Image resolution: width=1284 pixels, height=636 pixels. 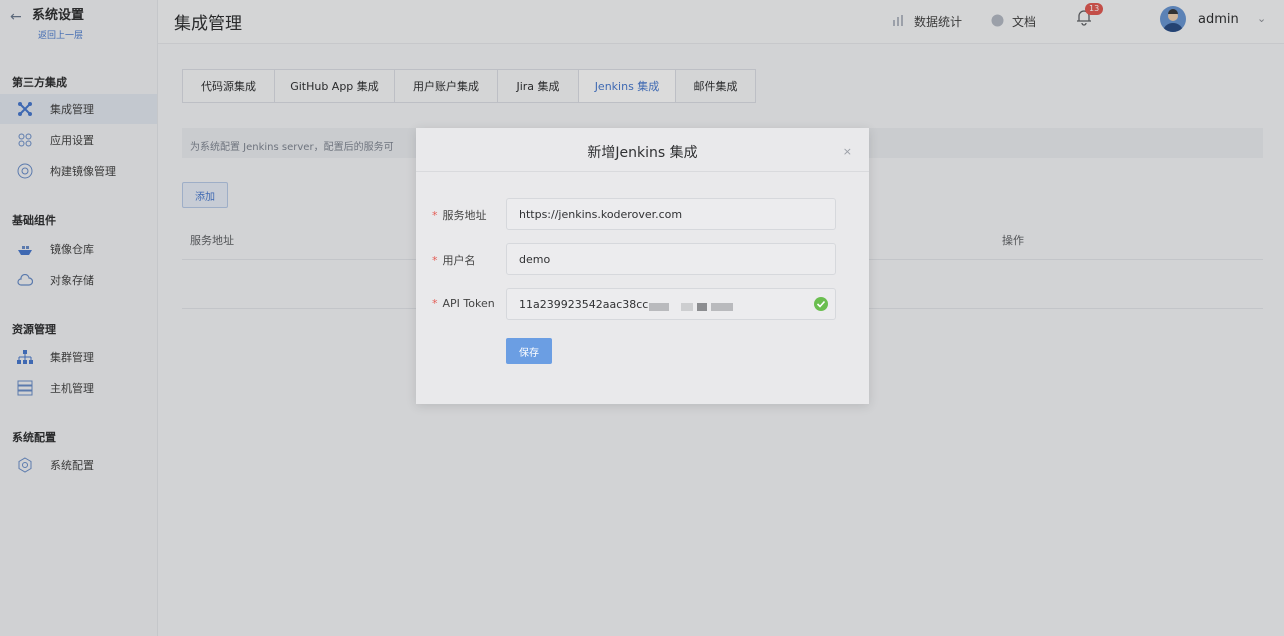 I want to click on username-label: * 用户名, so click(x=454, y=260).